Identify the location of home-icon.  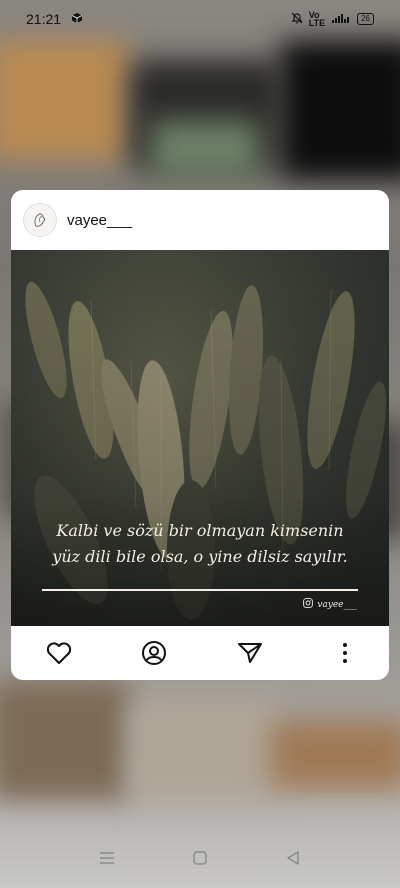
(200, 858).